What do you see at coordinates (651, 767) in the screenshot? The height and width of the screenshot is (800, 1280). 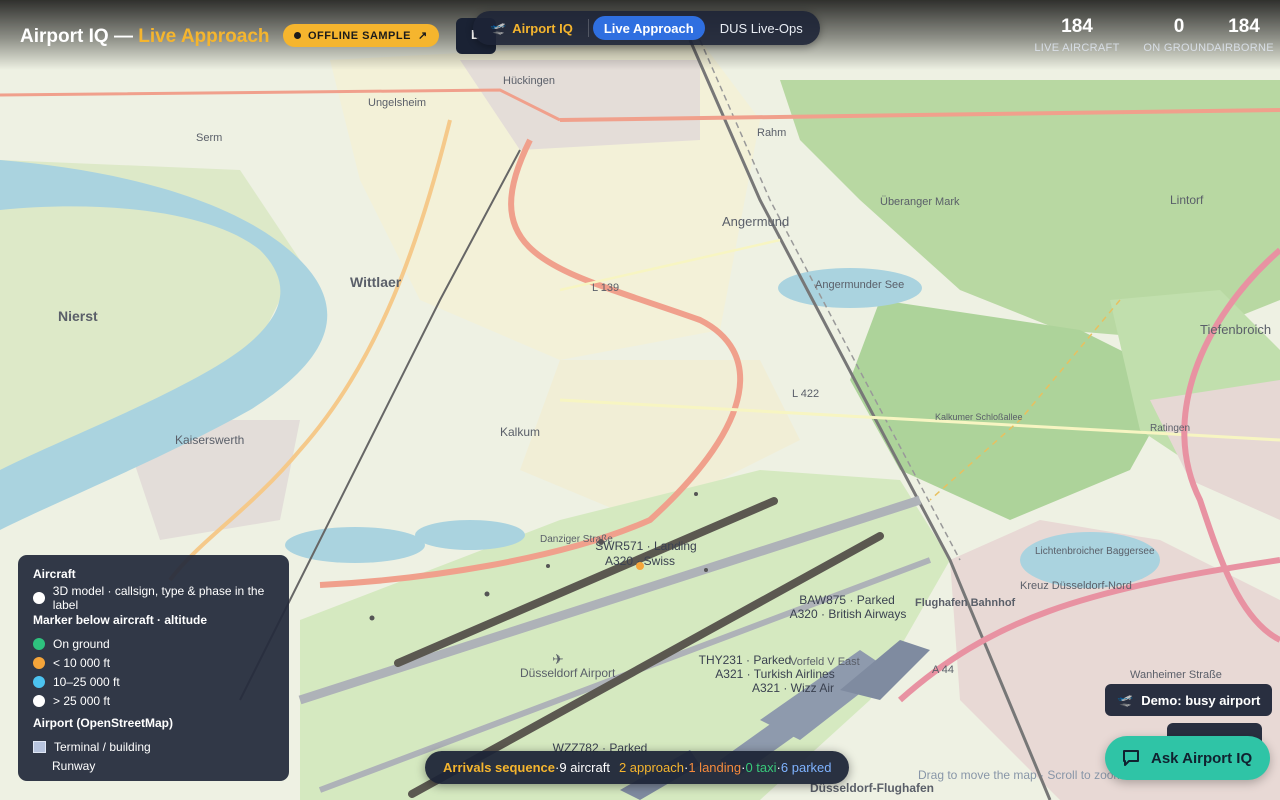 I see `sequence-approach-count: 2 approach` at bounding box center [651, 767].